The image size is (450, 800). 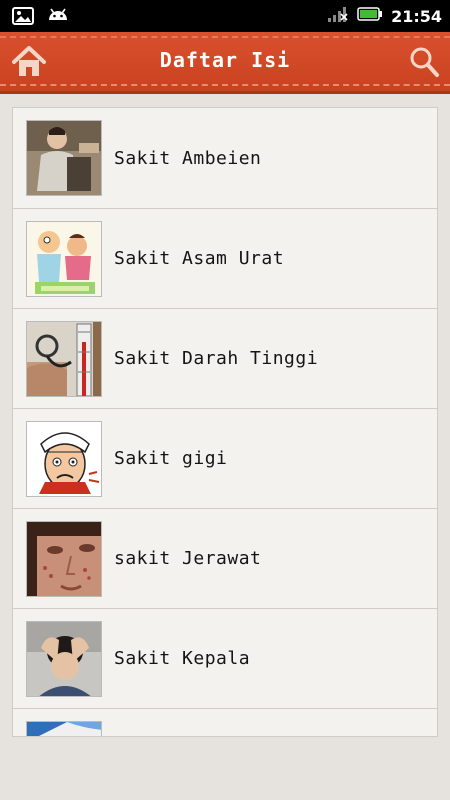 What do you see at coordinates (171, 458) in the screenshot?
I see `list-item-label: Sakit gigi` at bounding box center [171, 458].